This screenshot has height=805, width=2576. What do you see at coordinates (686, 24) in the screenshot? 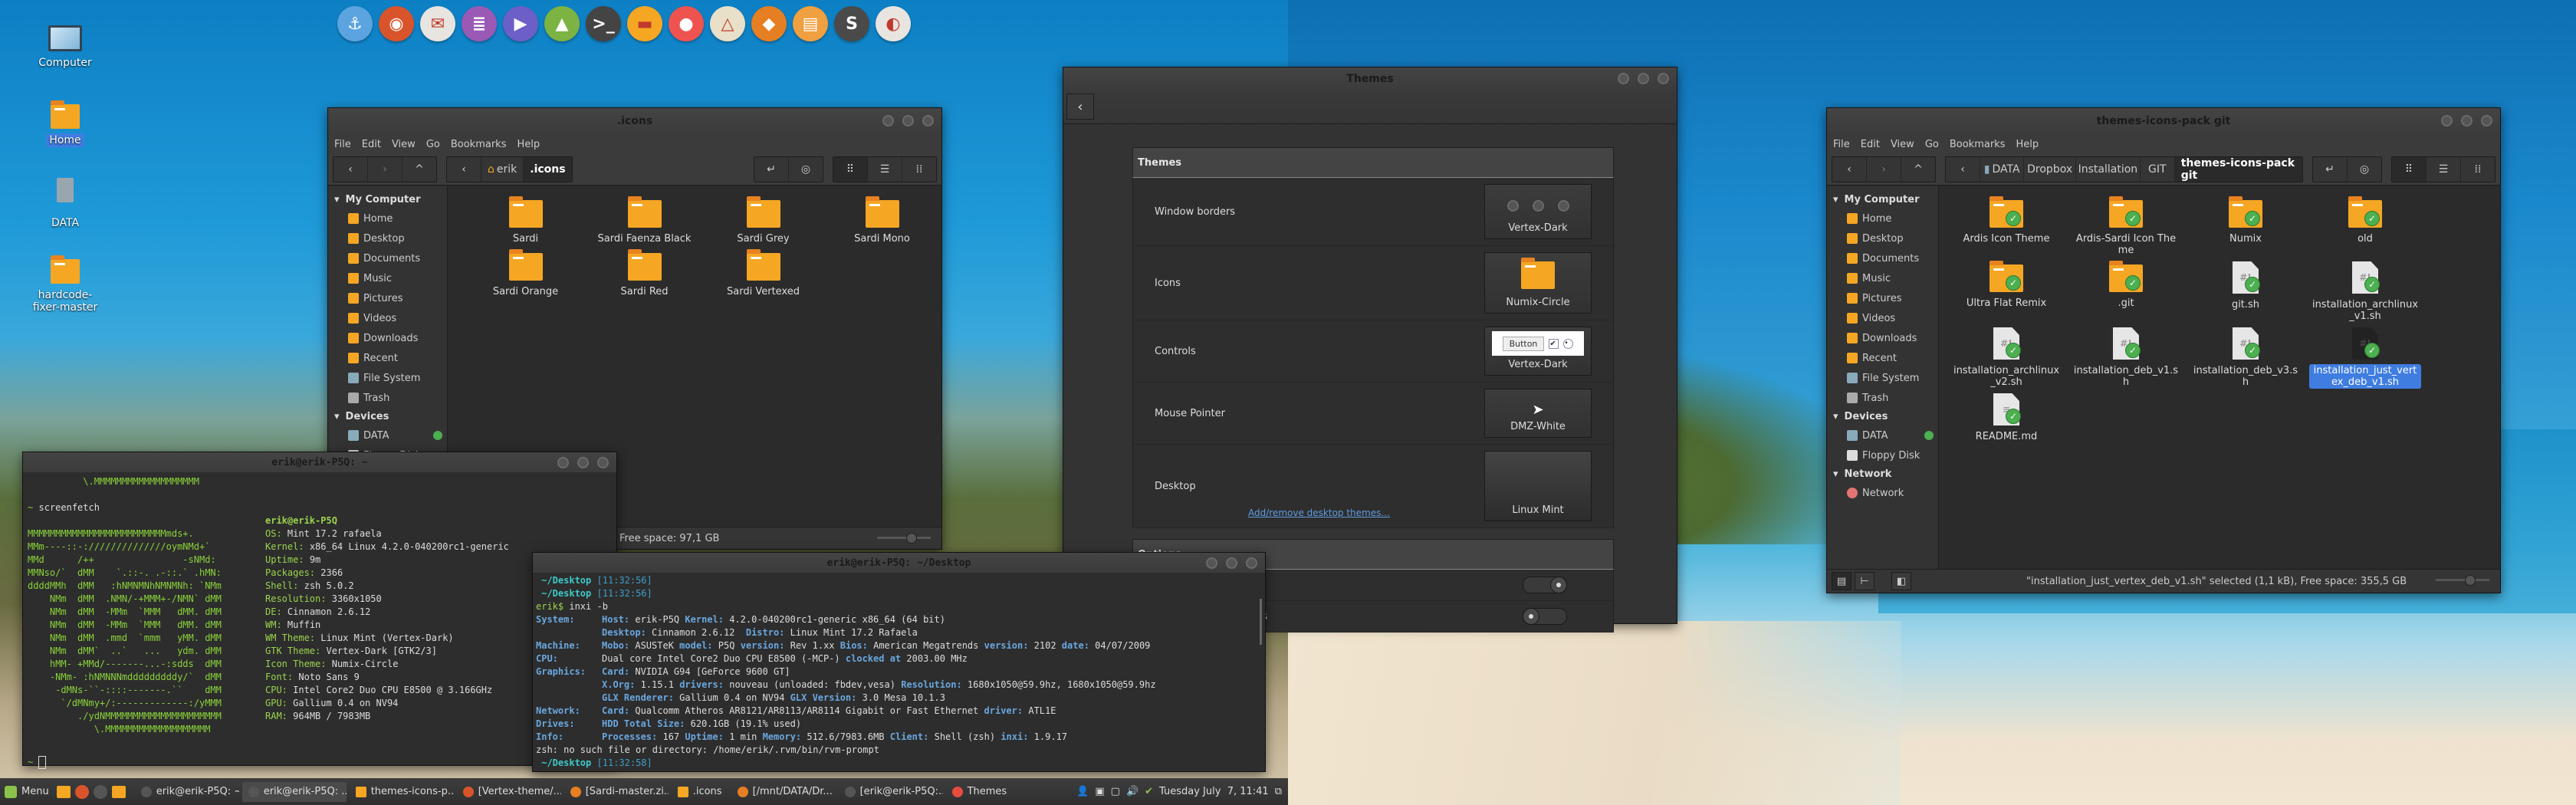
I see `dock-camera: ●` at bounding box center [686, 24].